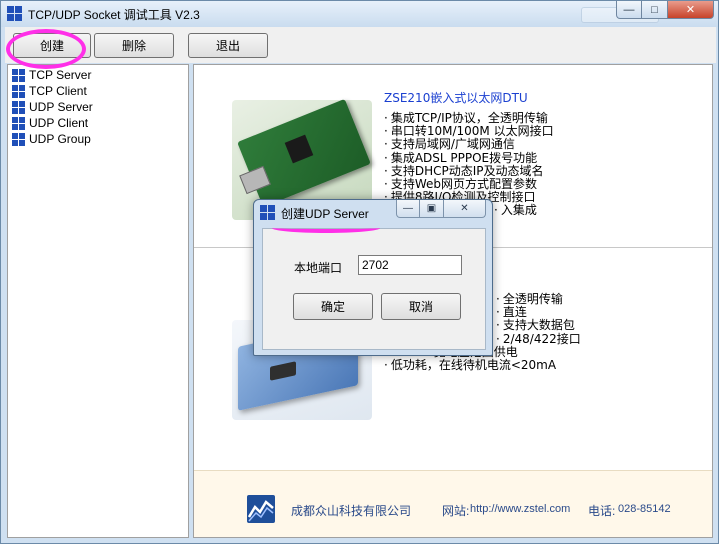 The image size is (719, 544). I want to click on tree-item-label: UDP Client, so click(59, 123).